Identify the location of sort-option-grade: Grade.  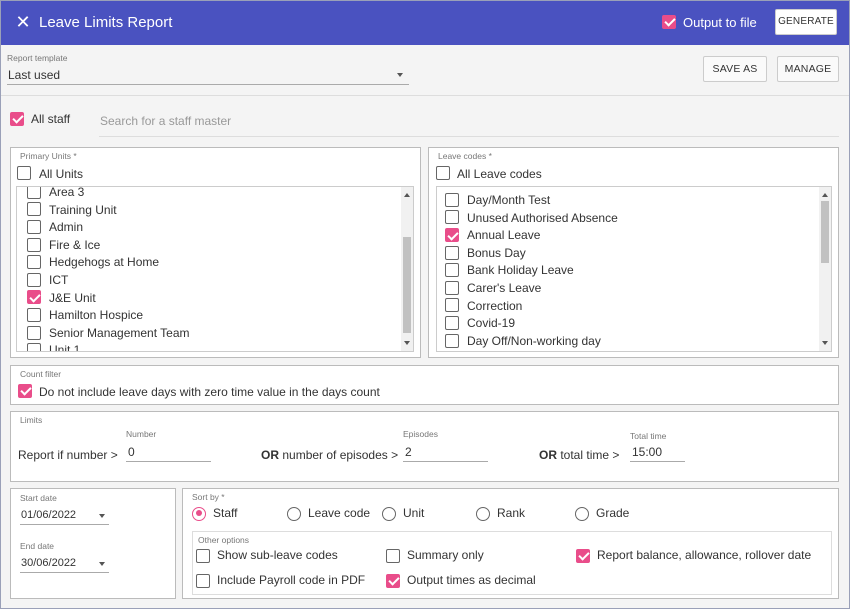
(602, 513).